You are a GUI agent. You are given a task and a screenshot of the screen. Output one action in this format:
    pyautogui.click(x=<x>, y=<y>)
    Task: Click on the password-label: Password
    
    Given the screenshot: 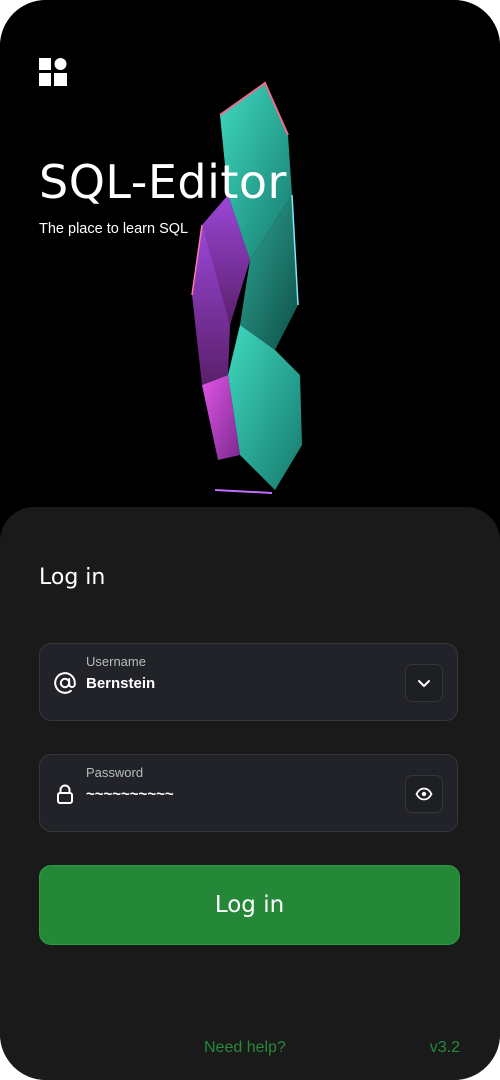 What is the action you would take?
    pyautogui.click(x=115, y=772)
    